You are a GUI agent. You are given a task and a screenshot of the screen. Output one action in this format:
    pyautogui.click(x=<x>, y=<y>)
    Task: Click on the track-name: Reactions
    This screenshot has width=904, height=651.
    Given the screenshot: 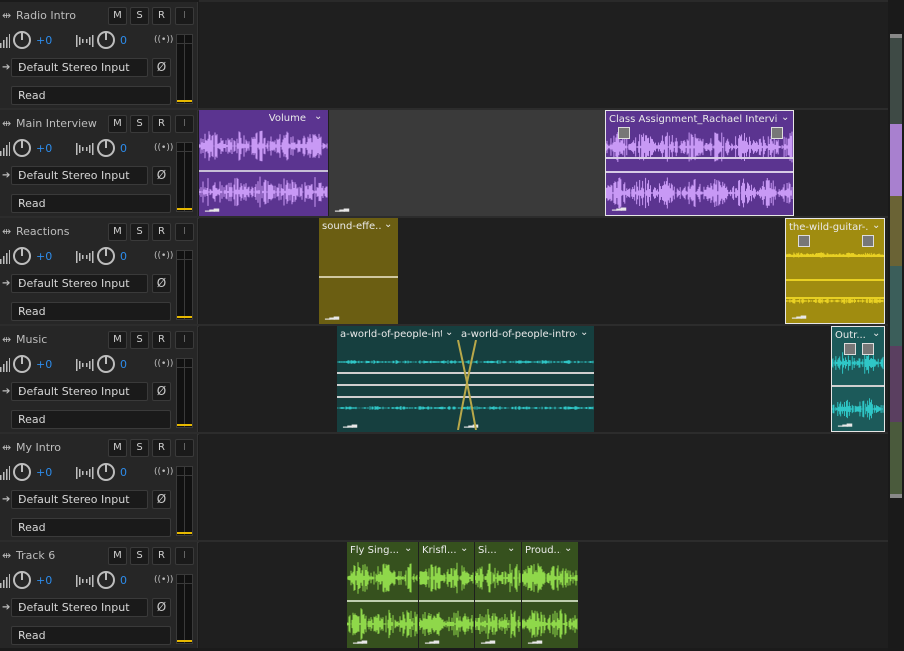 What is the action you would take?
    pyautogui.click(x=43, y=231)
    